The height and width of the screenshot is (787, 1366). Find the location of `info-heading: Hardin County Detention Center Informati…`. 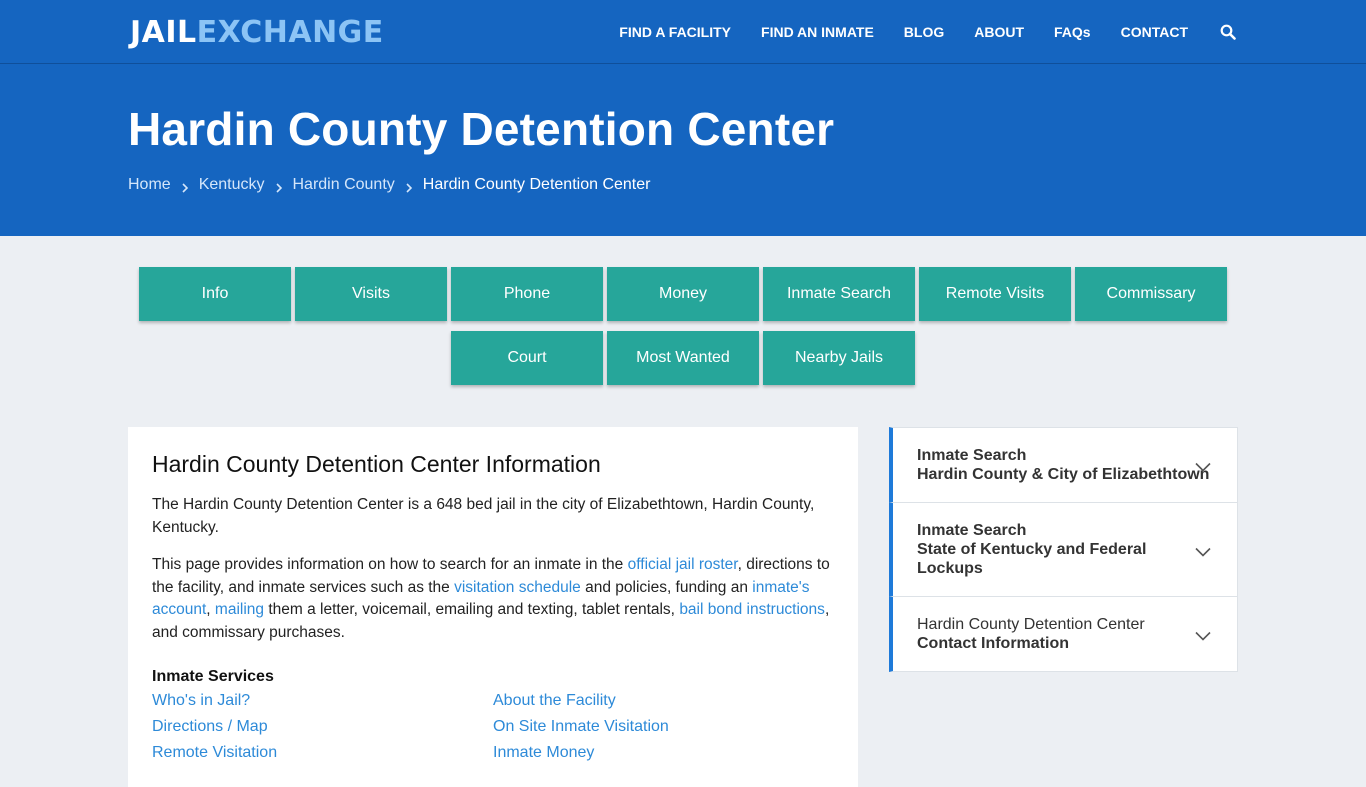

info-heading: Hardin County Detention Center Informati… is located at coordinates (376, 464).